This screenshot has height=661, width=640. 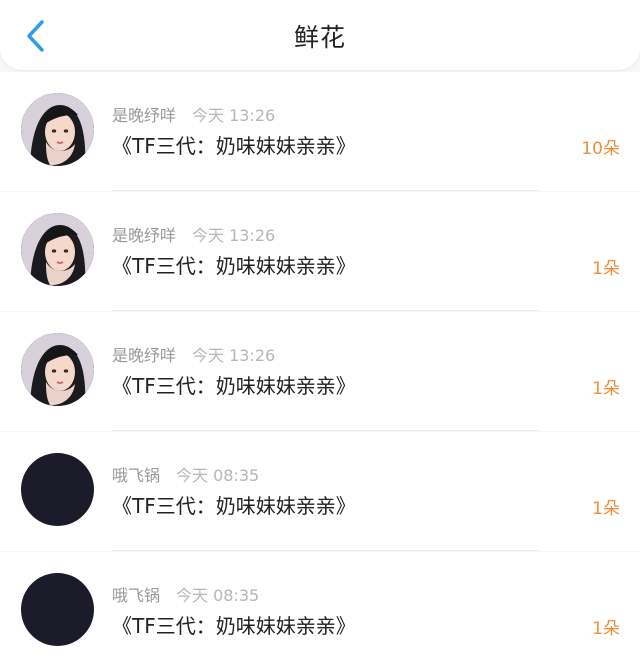 I want to click on top-nav-bar: 鲜花, so click(x=320, y=35).